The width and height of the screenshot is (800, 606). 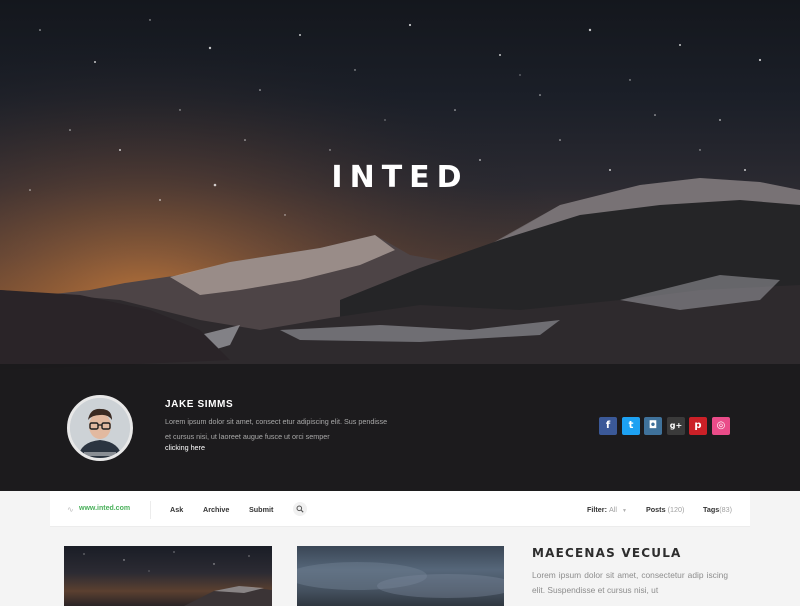 I want to click on nav-posts: Posts (120), so click(x=665, y=509).